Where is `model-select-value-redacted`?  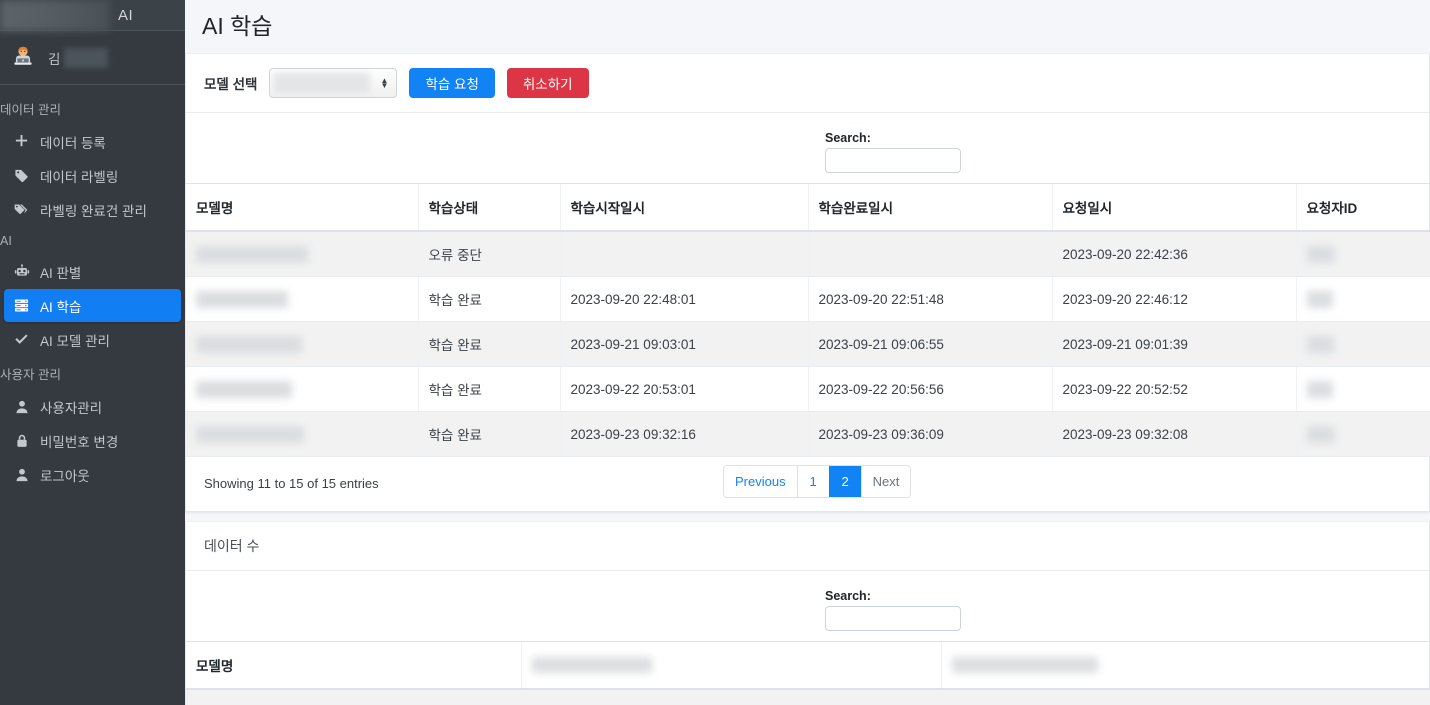
model-select-value-redacted is located at coordinates (322, 83).